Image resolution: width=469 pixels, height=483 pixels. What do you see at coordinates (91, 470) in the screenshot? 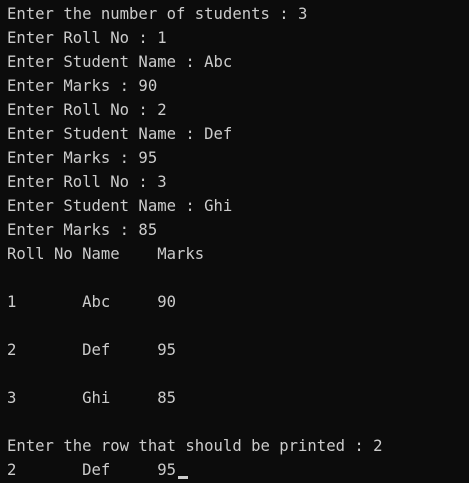
I see `output-text: 2 Def 95` at bounding box center [91, 470].